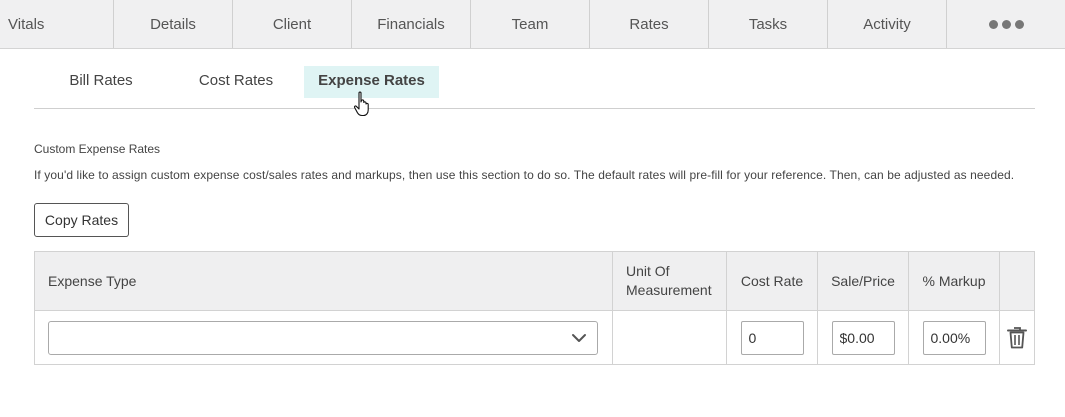  What do you see at coordinates (236, 82) in the screenshot?
I see `subtab-cost-rates: Cost Rates` at bounding box center [236, 82].